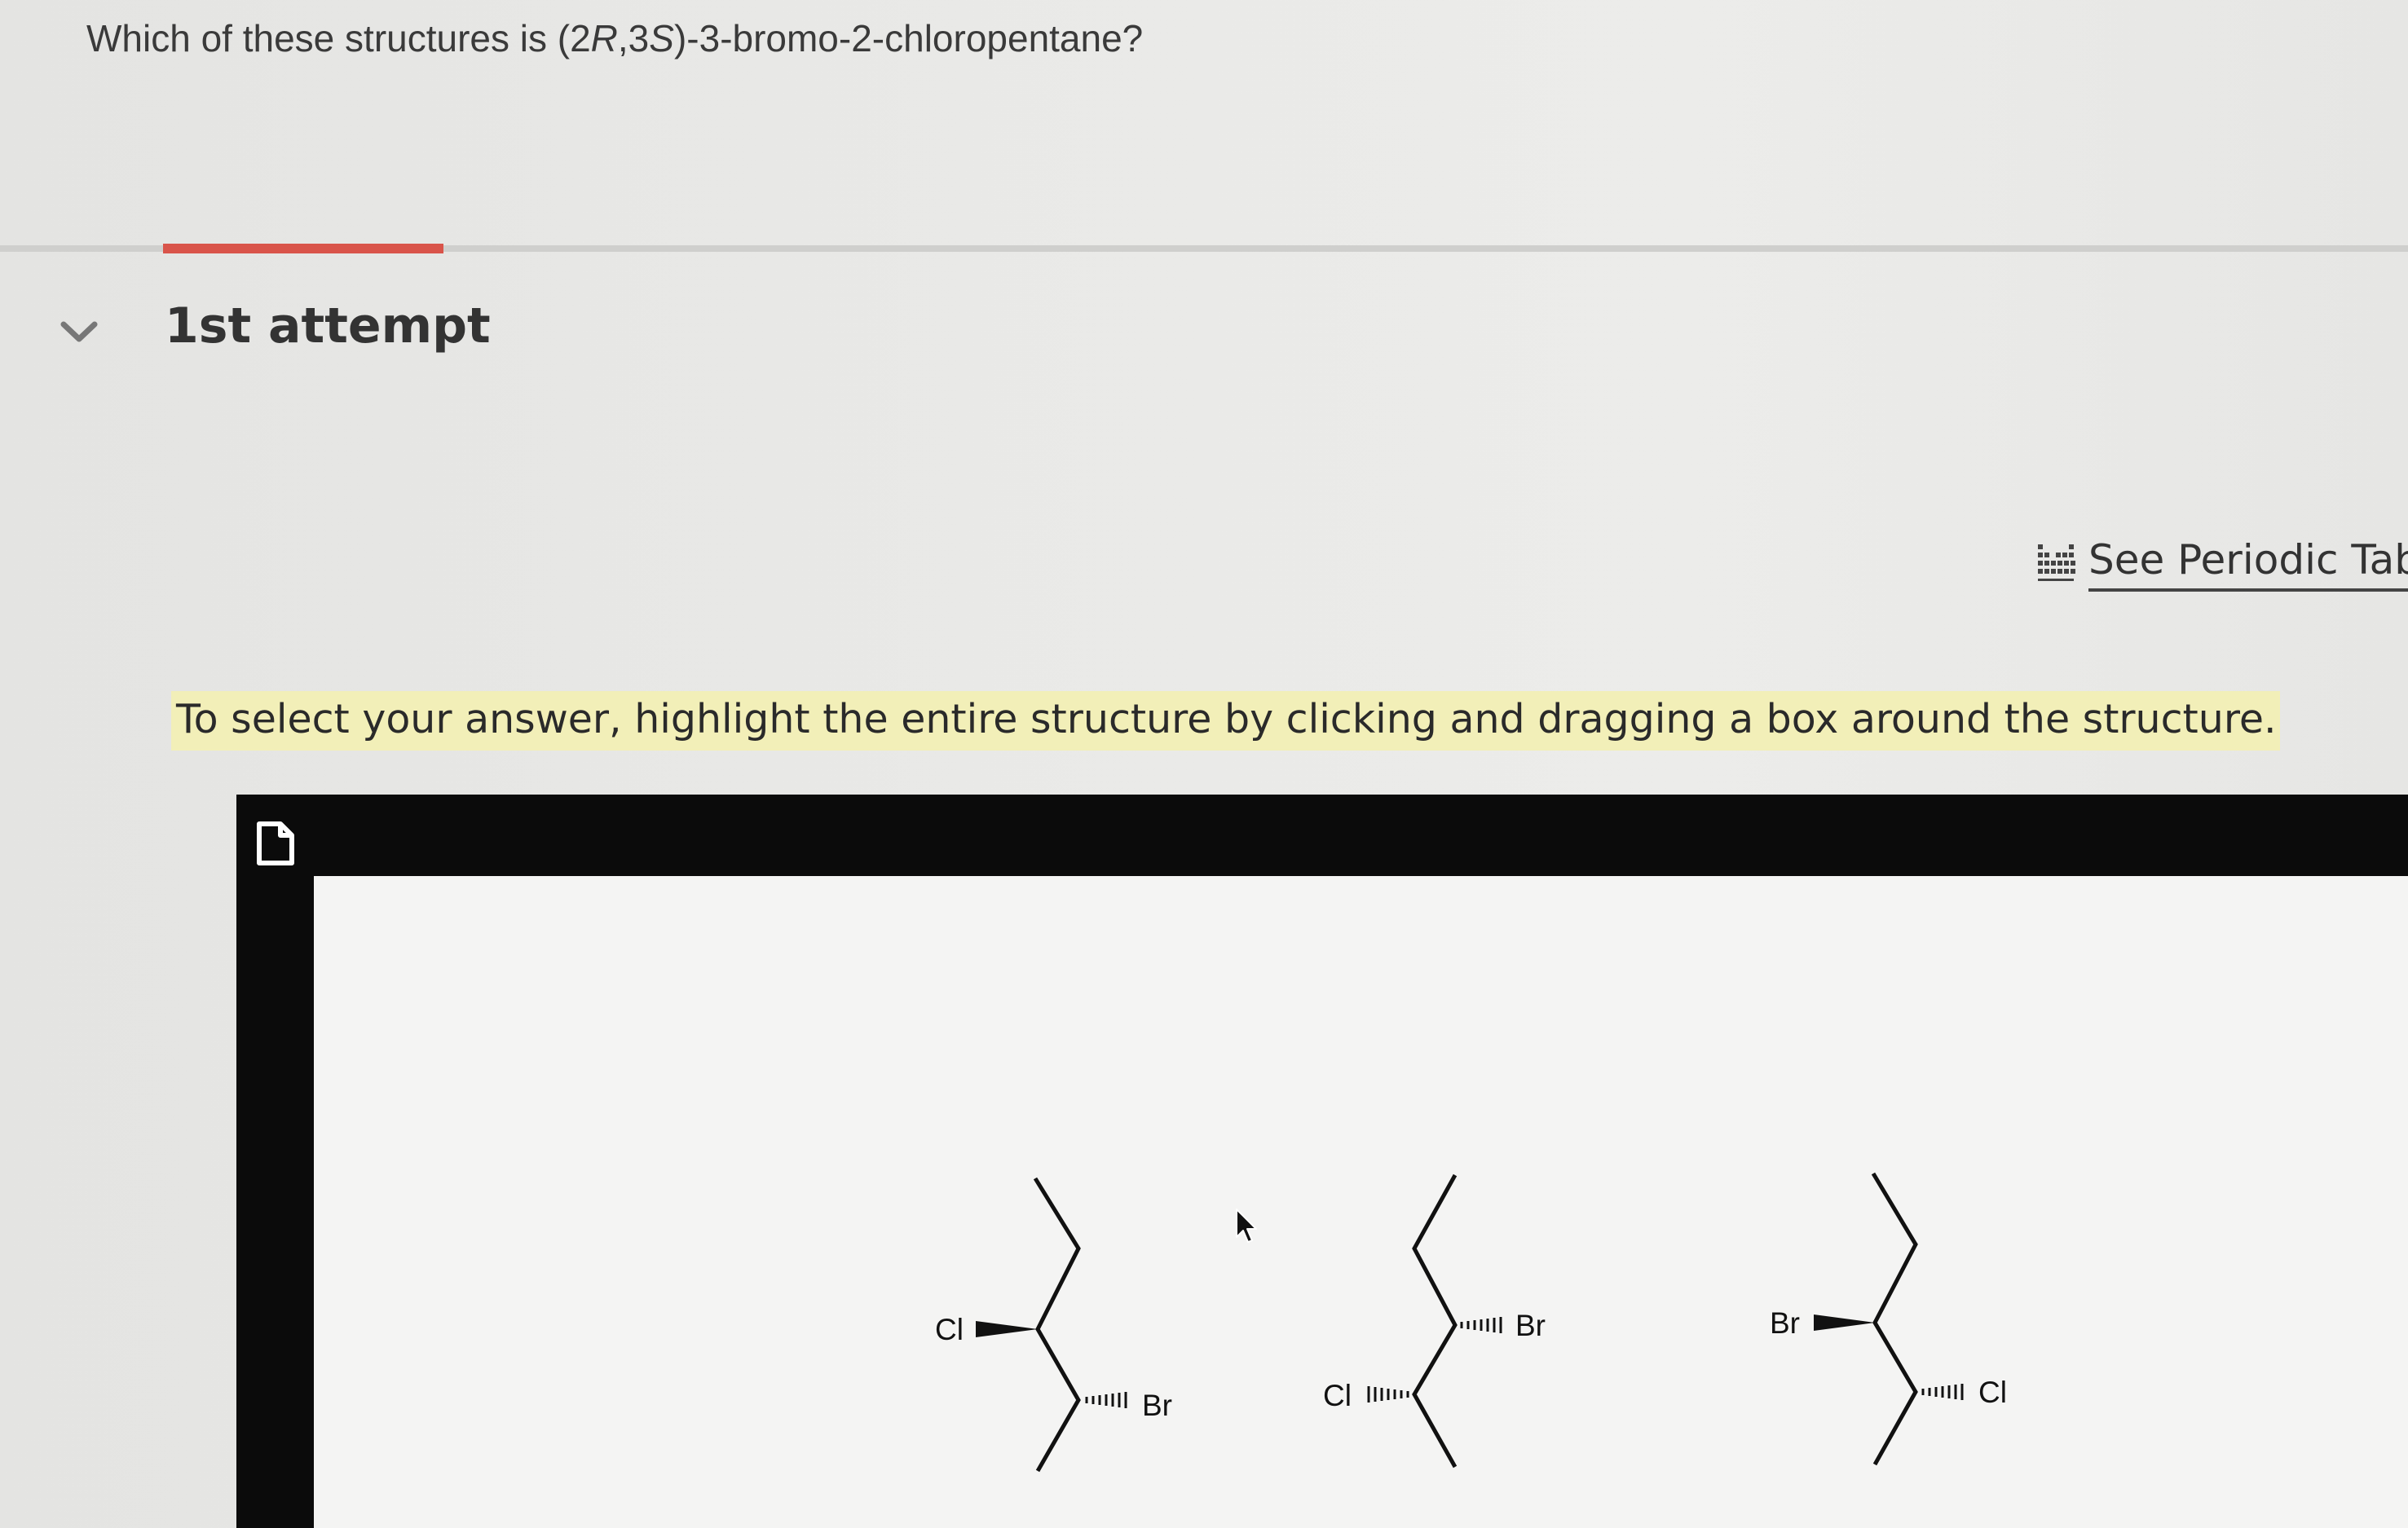 The height and width of the screenshot is (1528, 2408). I want to click on attempt-heading: 1st attempt, so click(328, 325).